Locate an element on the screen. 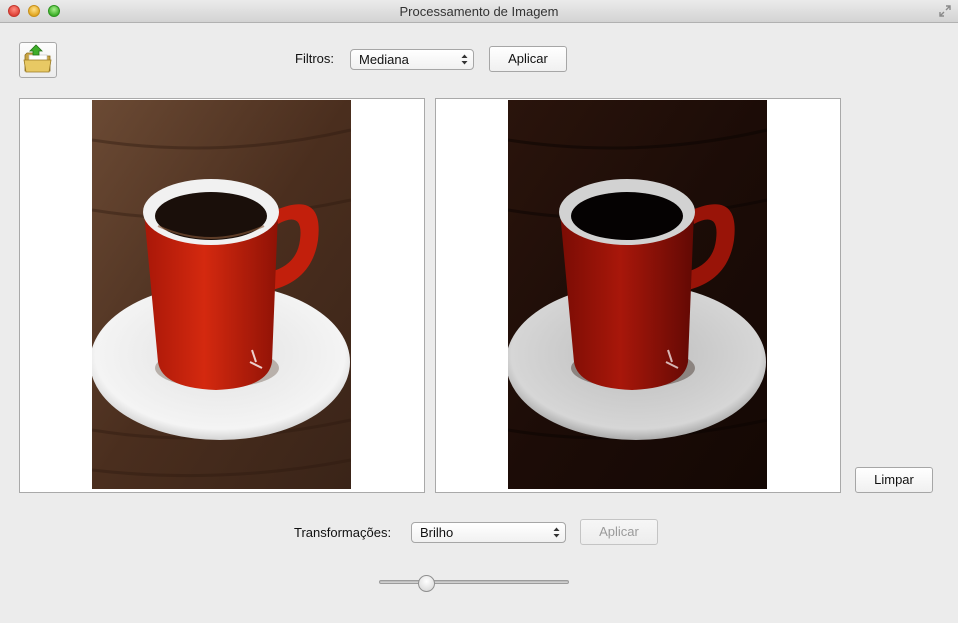  title-bar: Processamento de Imagem is located at coordinates (479, 11).